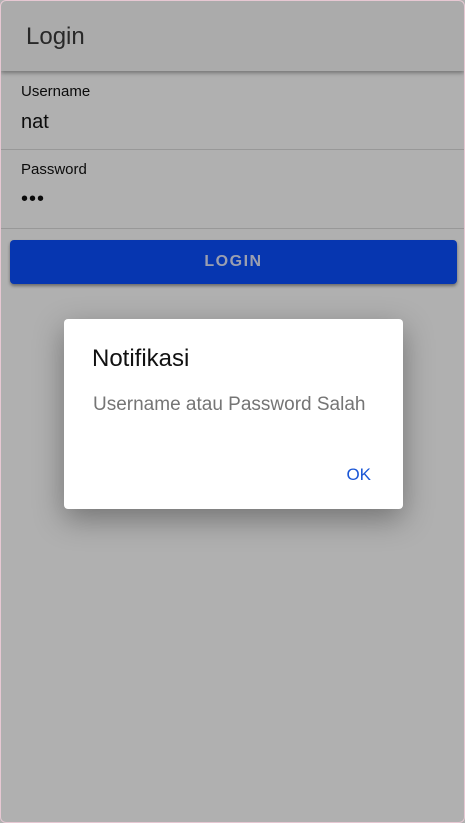 Image resolution: width=465 pixels, height=823 pixels. What do you see at coordinates (229, 404) in the screenshot?
I see `dialog-message: Username atau Password Salah` at bounding box center [229, 404].